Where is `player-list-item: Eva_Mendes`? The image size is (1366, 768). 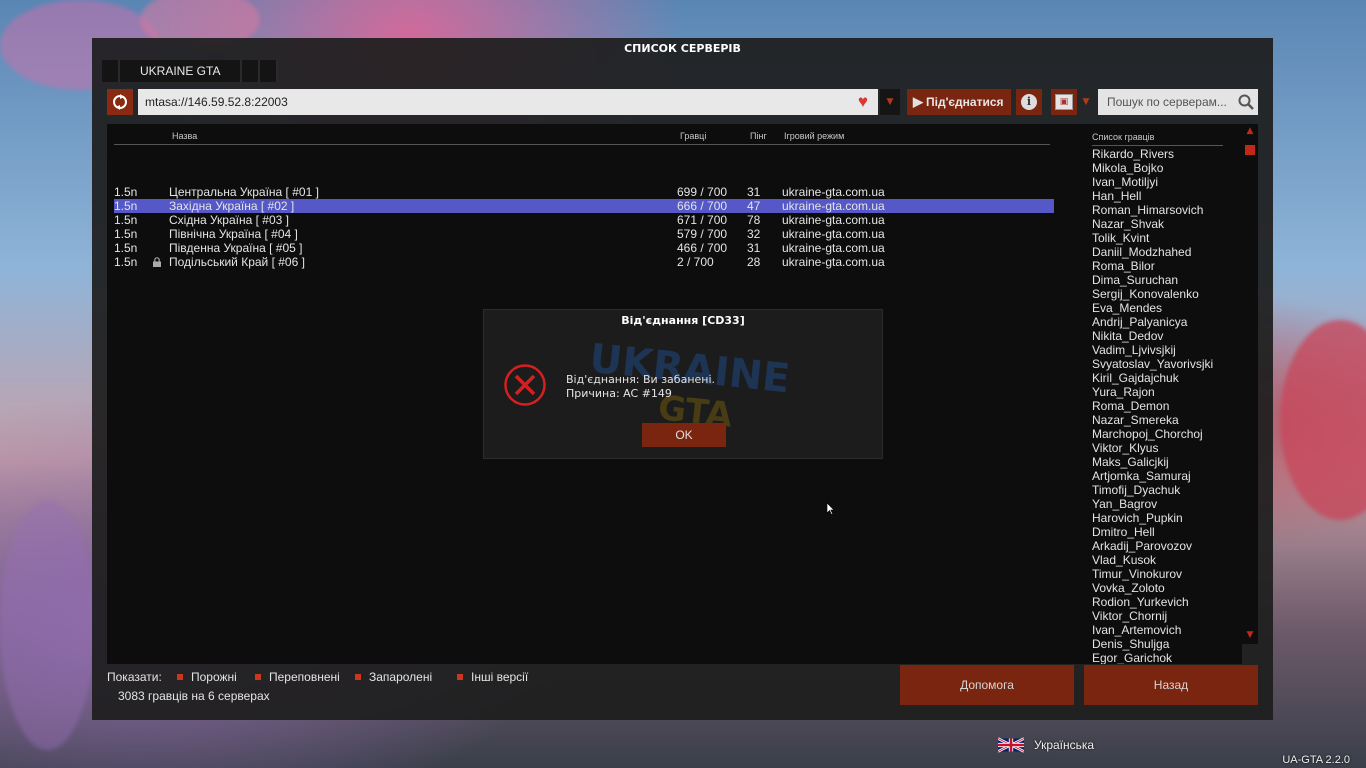
player-list-item: Eva_Mendes is located at coordinates (1167, 308).